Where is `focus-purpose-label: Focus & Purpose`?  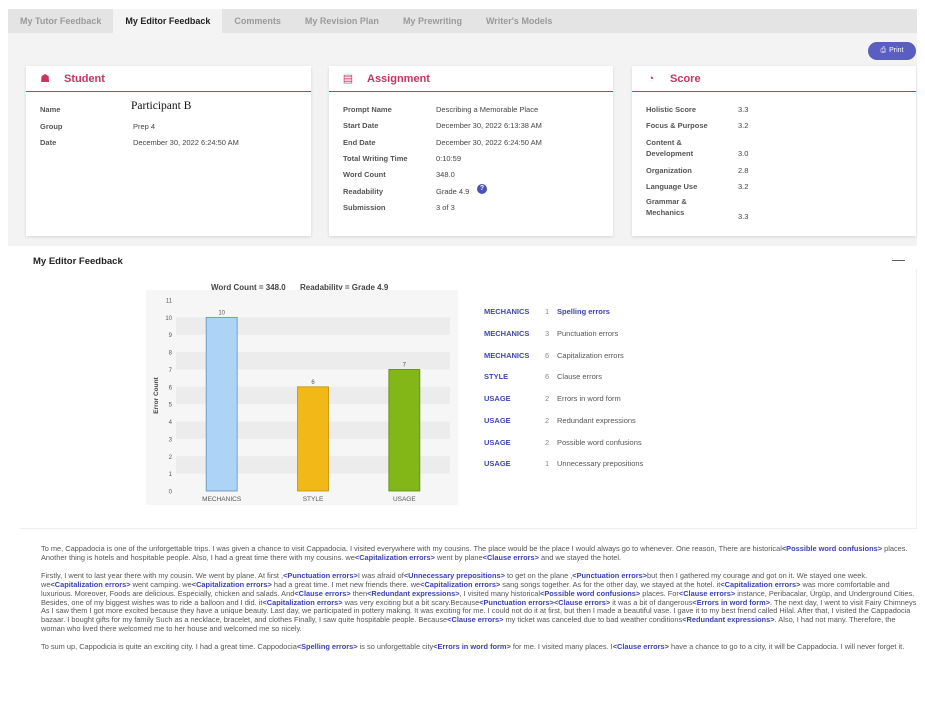
focus-purpose-label: Focus & Purpose is located at coordinates (677, 125).